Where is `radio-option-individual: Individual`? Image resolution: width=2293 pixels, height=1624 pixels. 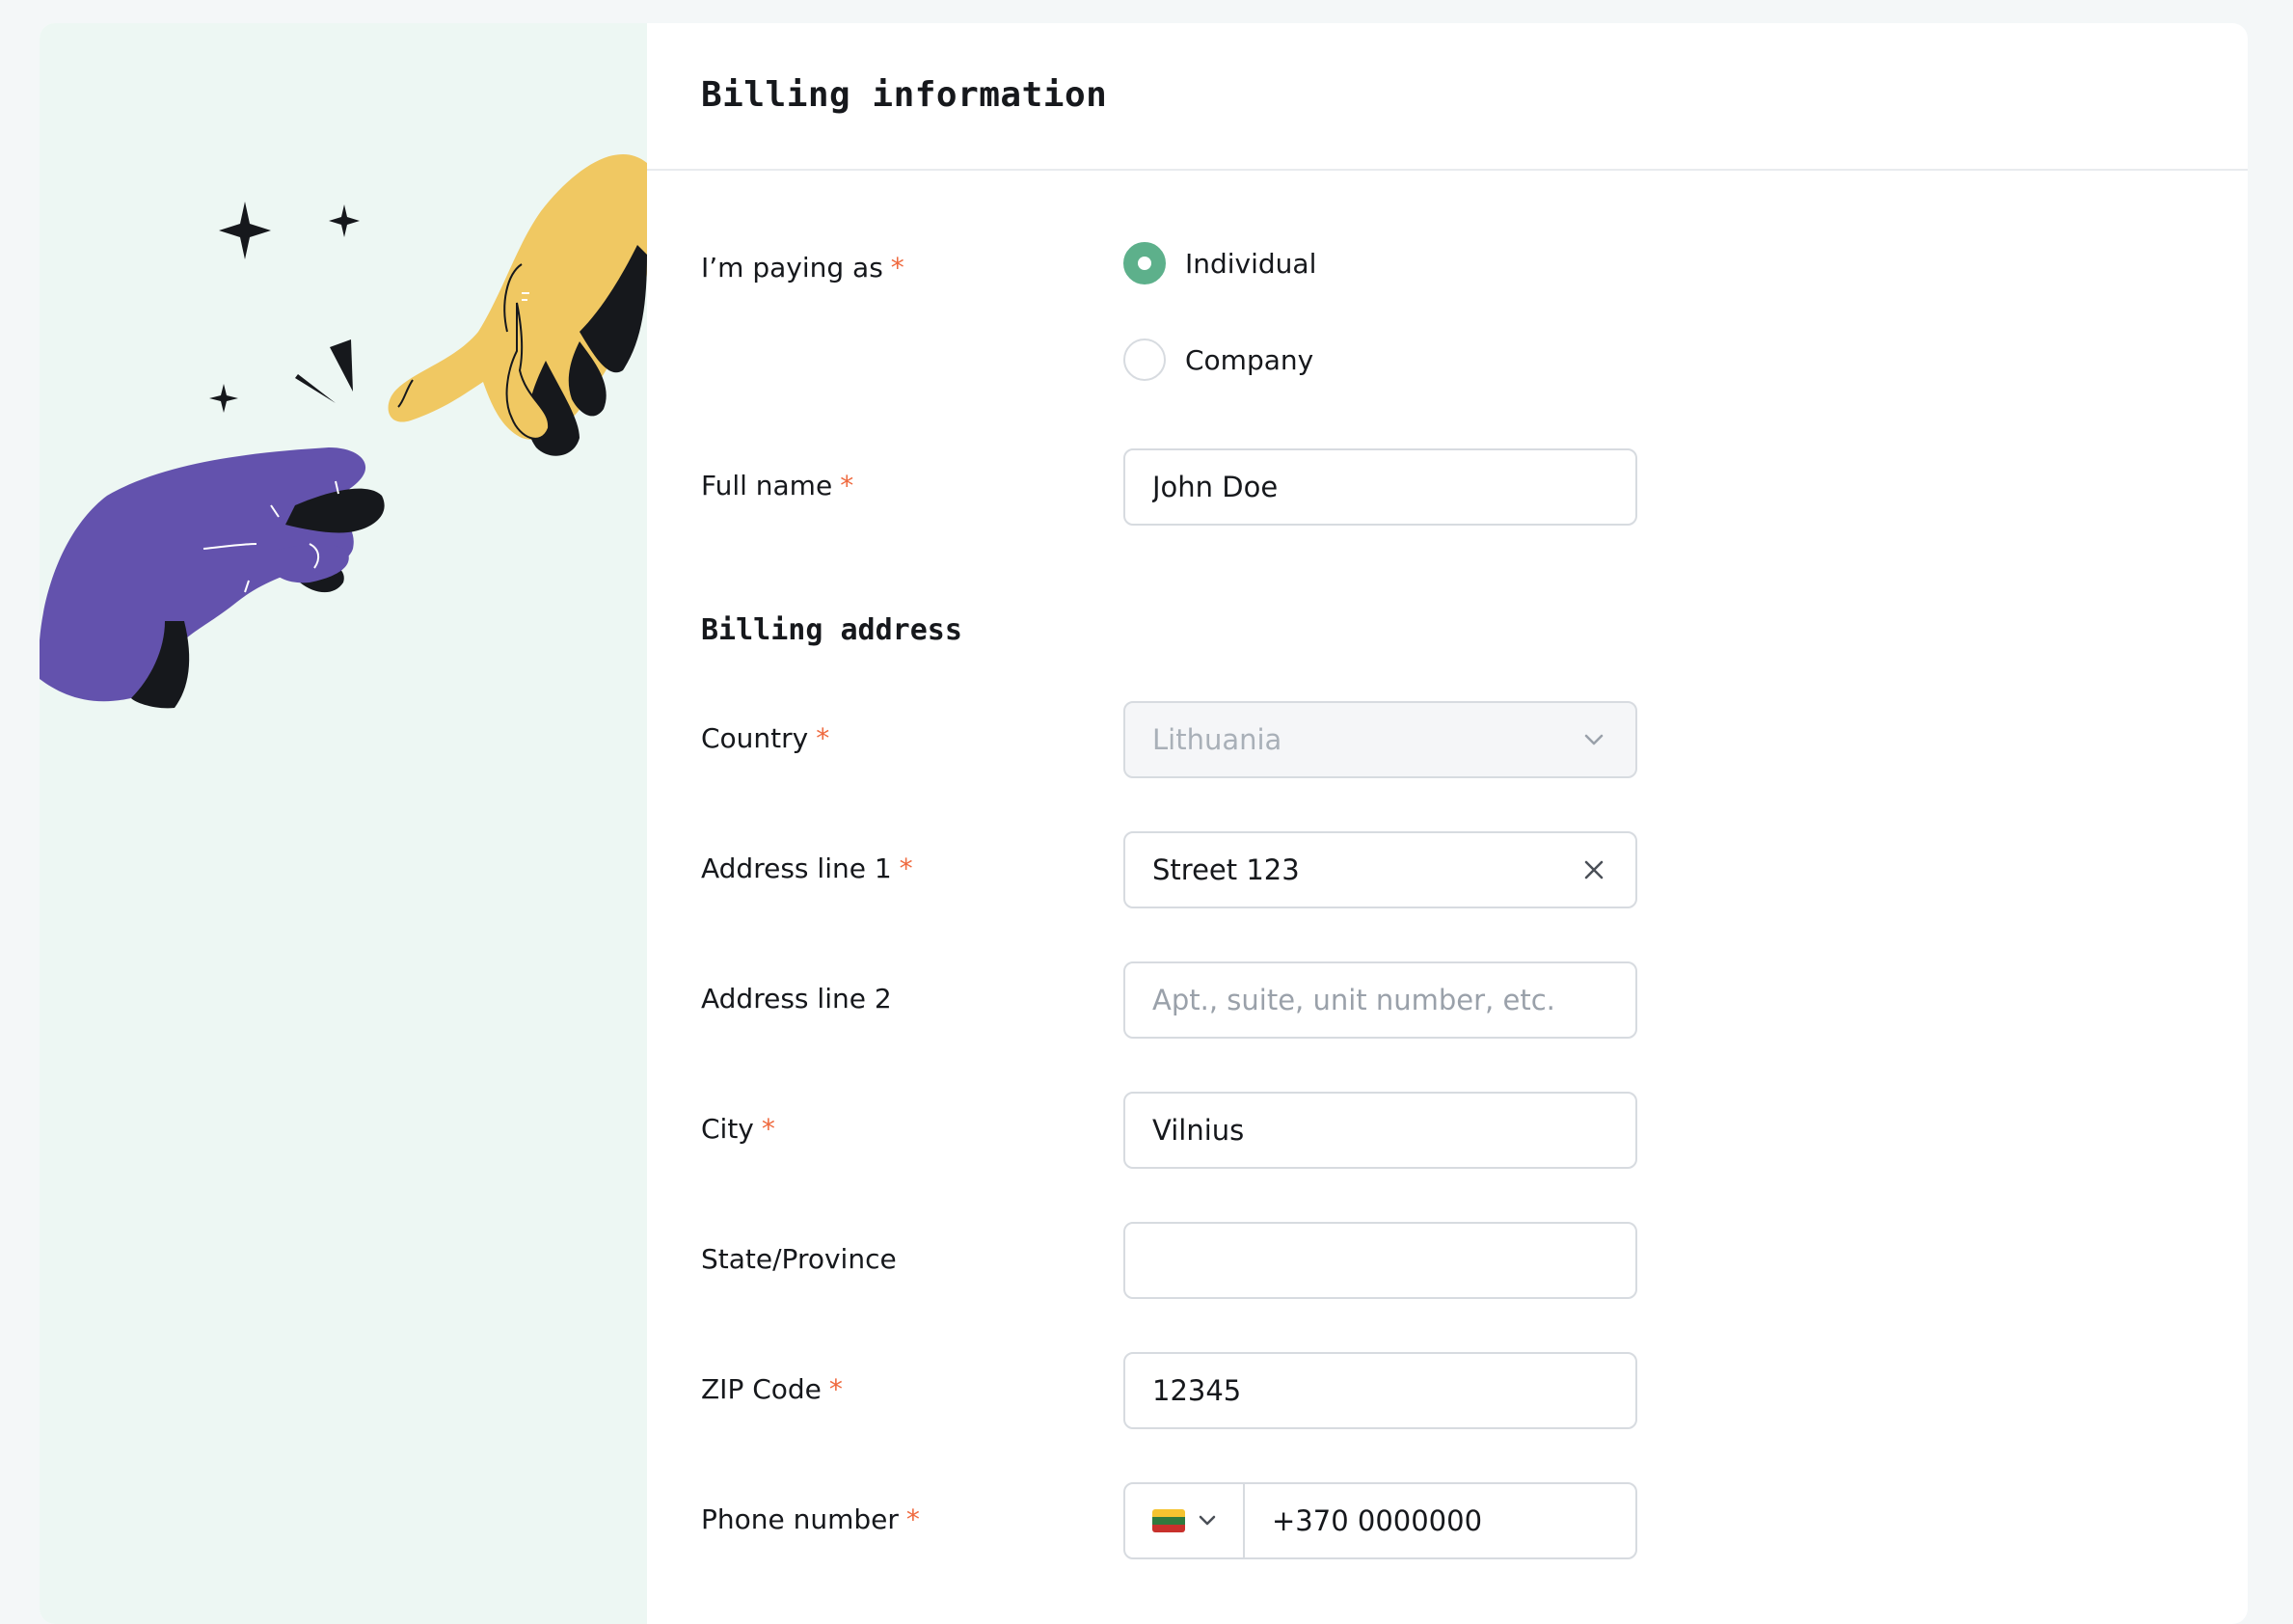
radio-option-individual: Individual is located at coordinates (1219, 263).